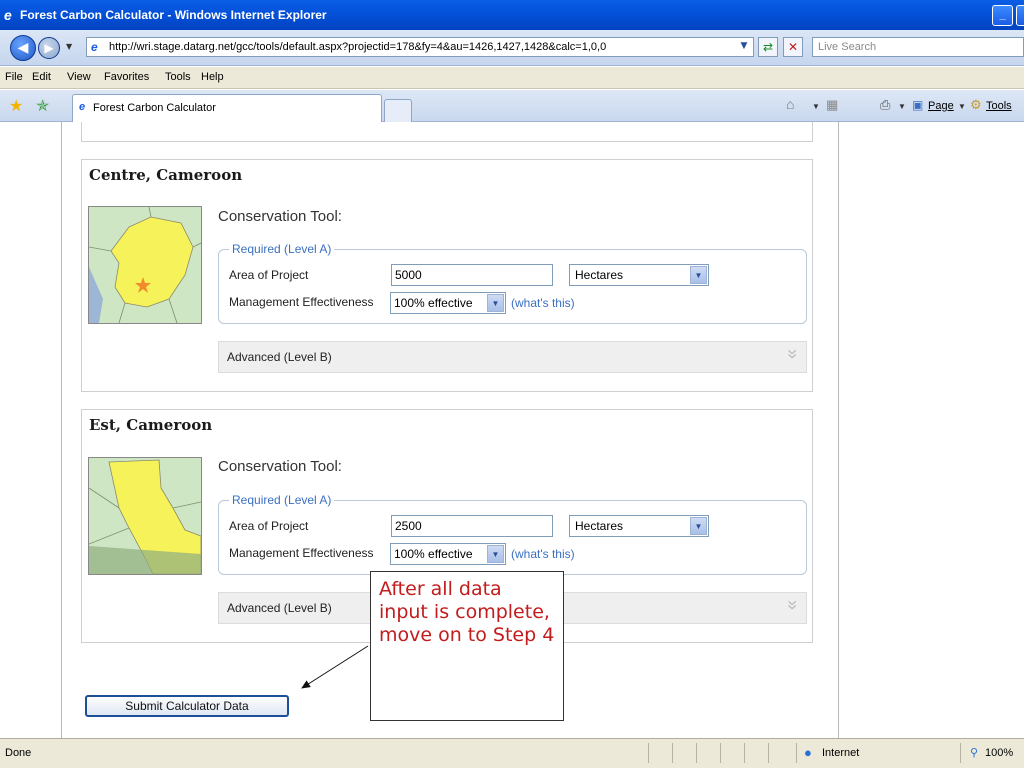 This screenshot has height=768, width=1024. Describe the element at coordinates (212, 77) in the screenshot. I see `menu-help: Help` at that location.